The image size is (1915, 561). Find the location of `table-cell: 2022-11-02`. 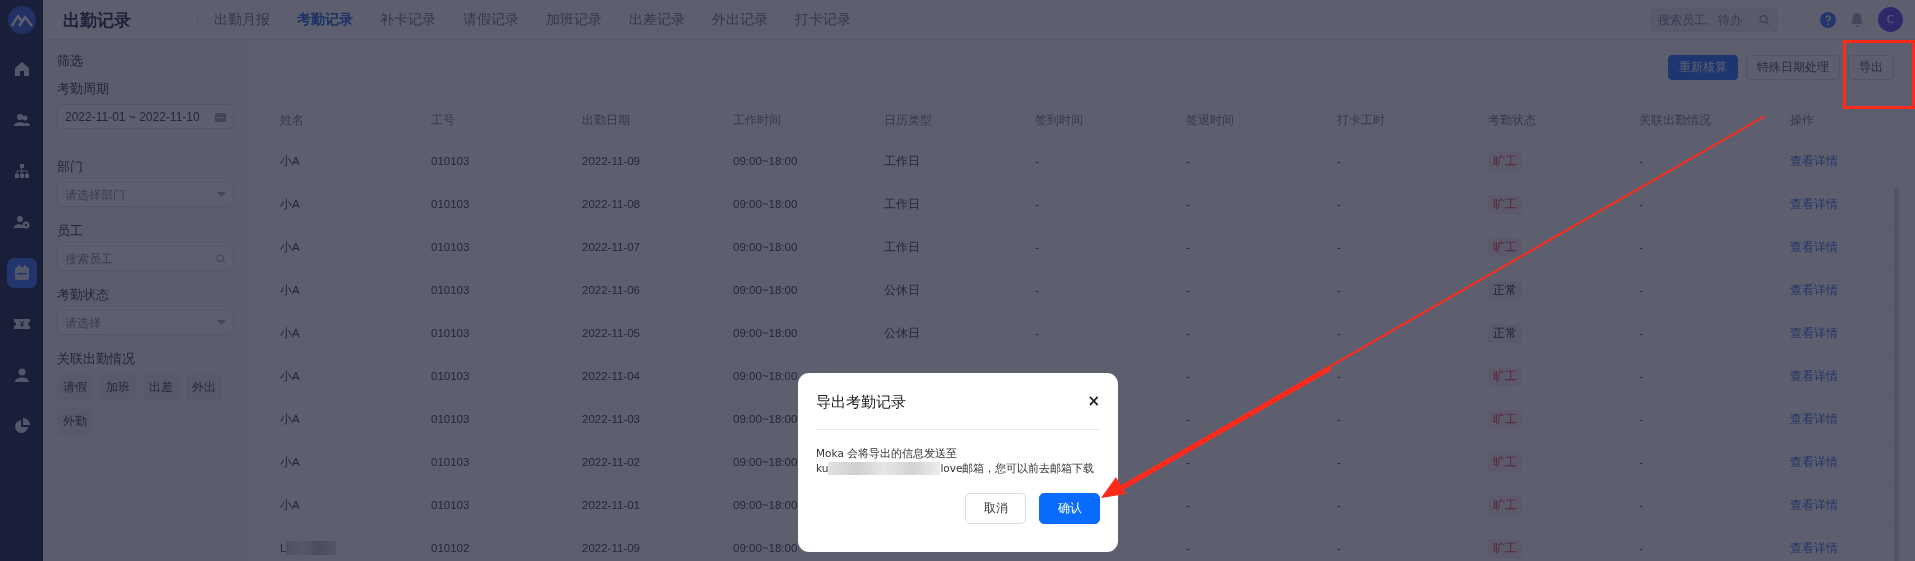

table-cell: 2022-11-02 is located at coordinates (611, 462).